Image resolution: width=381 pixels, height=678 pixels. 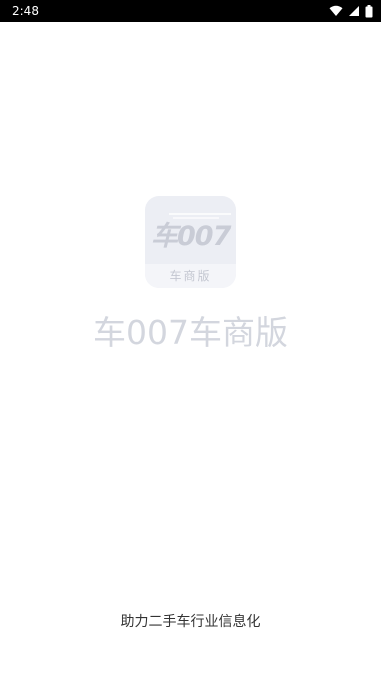 I want to click on signal-icon, so click(x=354, y=11).